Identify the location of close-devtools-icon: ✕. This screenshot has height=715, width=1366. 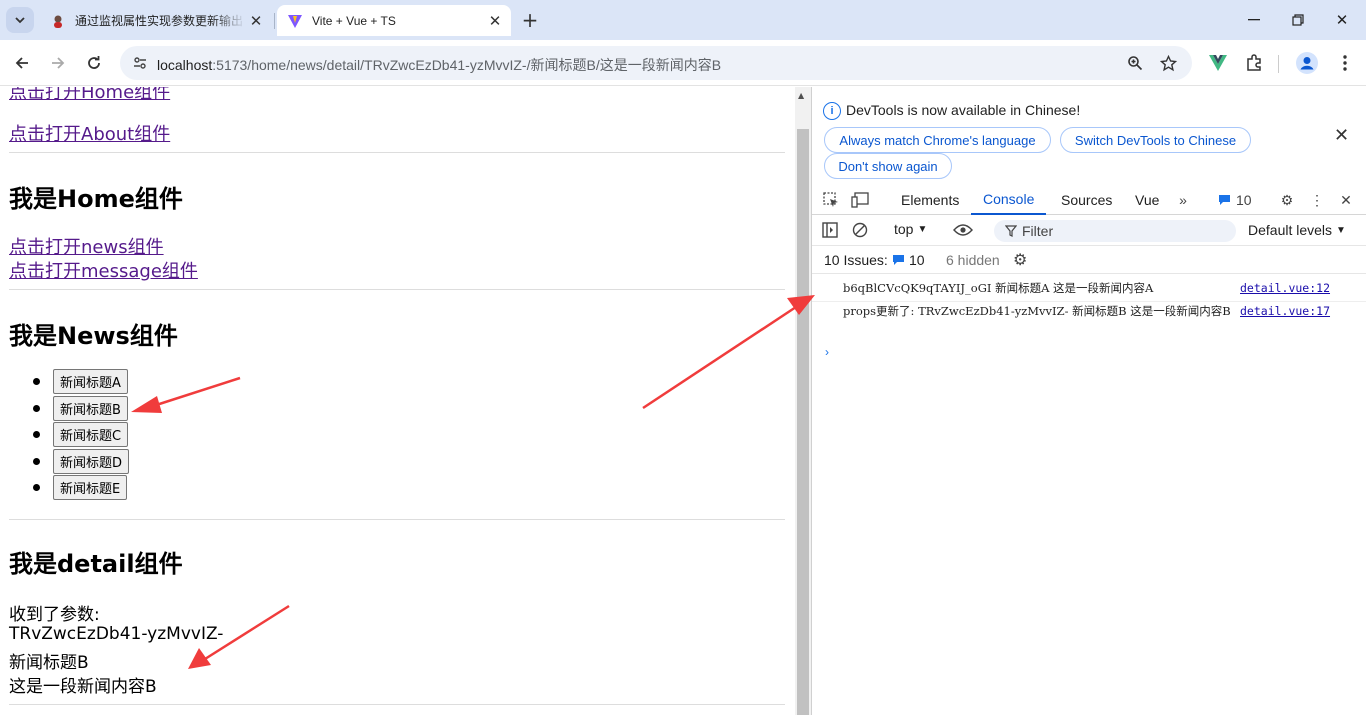
(1346, 200).